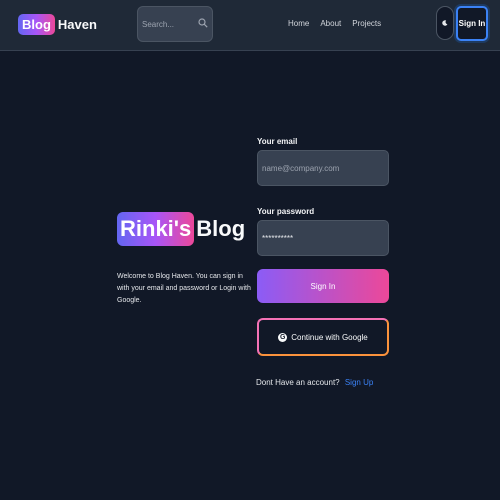 This screenshot has height=500, width=500. Describe the element at coordinates (221, 228) in the screenshot. I see `brand-text: Blog` at that location.